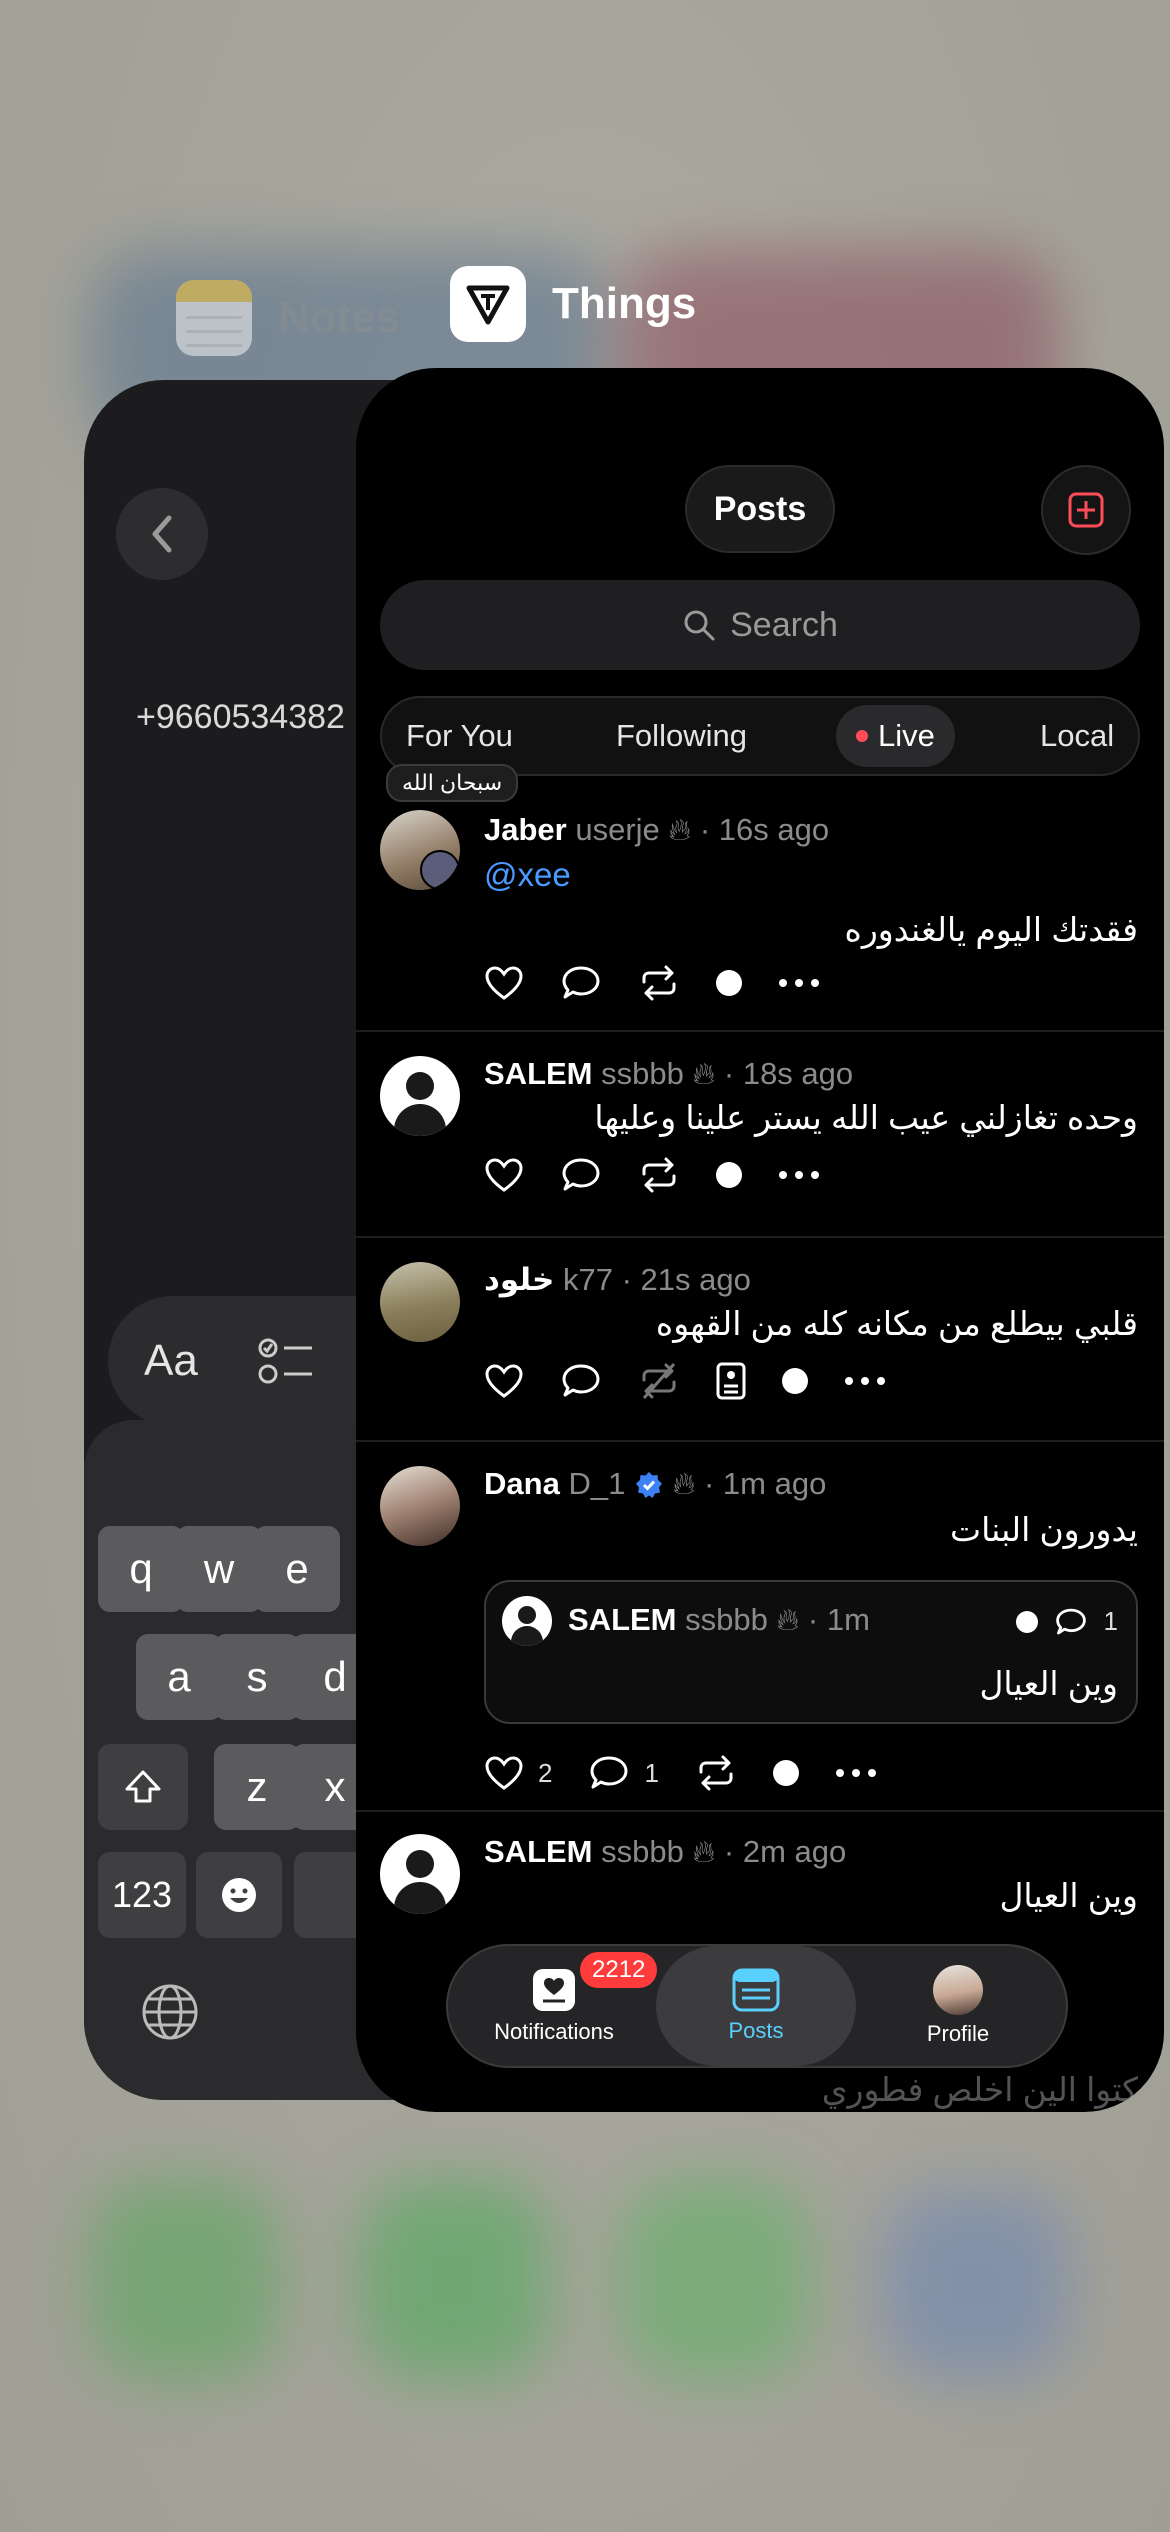 Image resolution: width=1170 pixels, height=2532 pixels. Describe the element at coordinates (257, 1787) in the screenshot. I see `key-z: z` at that location.